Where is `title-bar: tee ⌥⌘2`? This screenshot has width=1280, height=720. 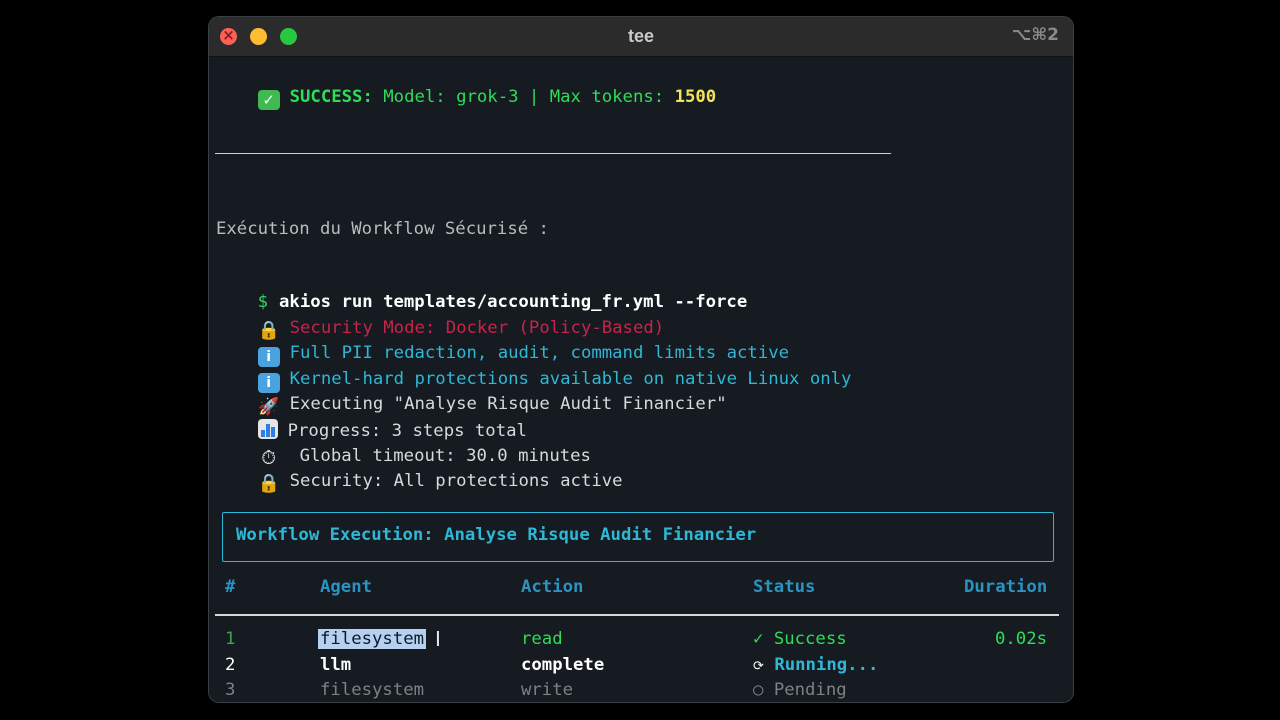
title-bar: tee ⌥⌘2 is located at coordinates (641, 37).